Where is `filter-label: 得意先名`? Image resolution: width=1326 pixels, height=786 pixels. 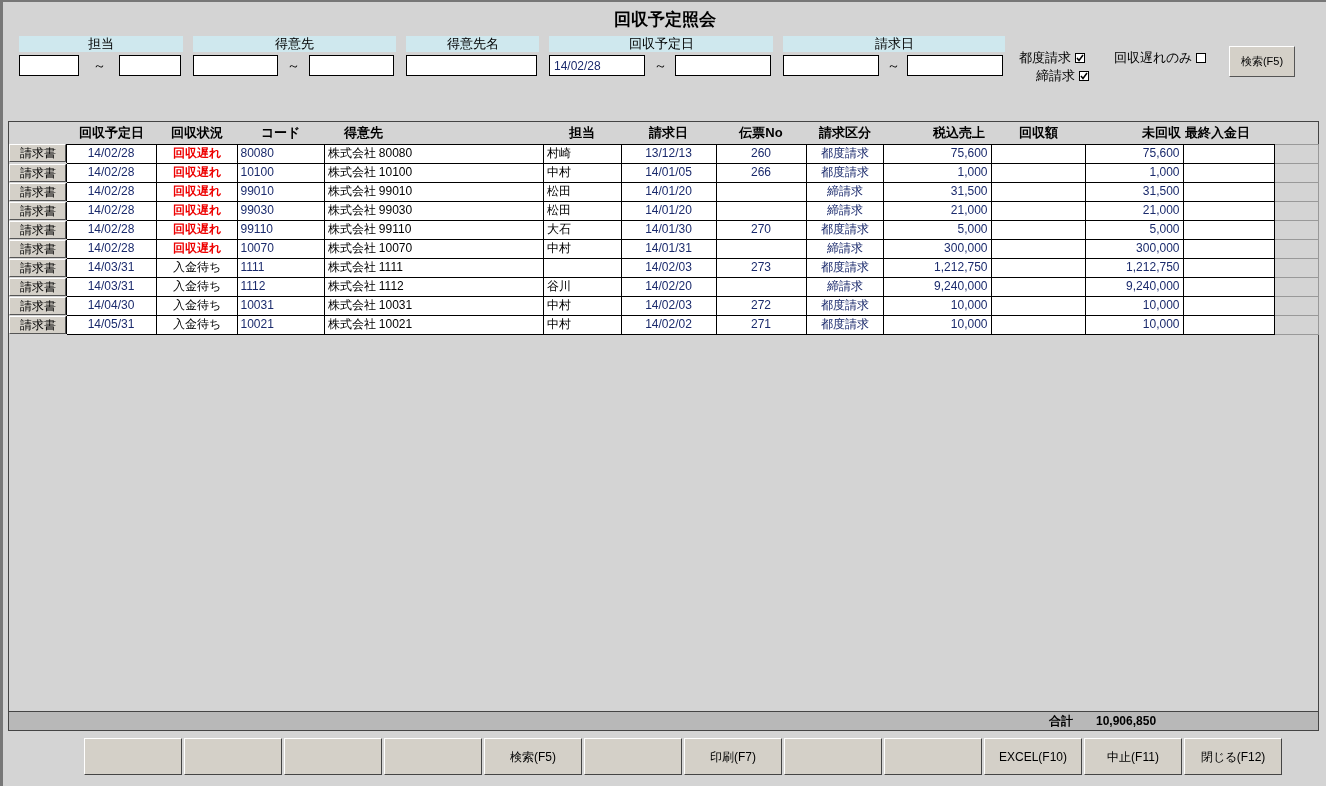
filter-label: 得意先名 is located at coordinates (472, 44).